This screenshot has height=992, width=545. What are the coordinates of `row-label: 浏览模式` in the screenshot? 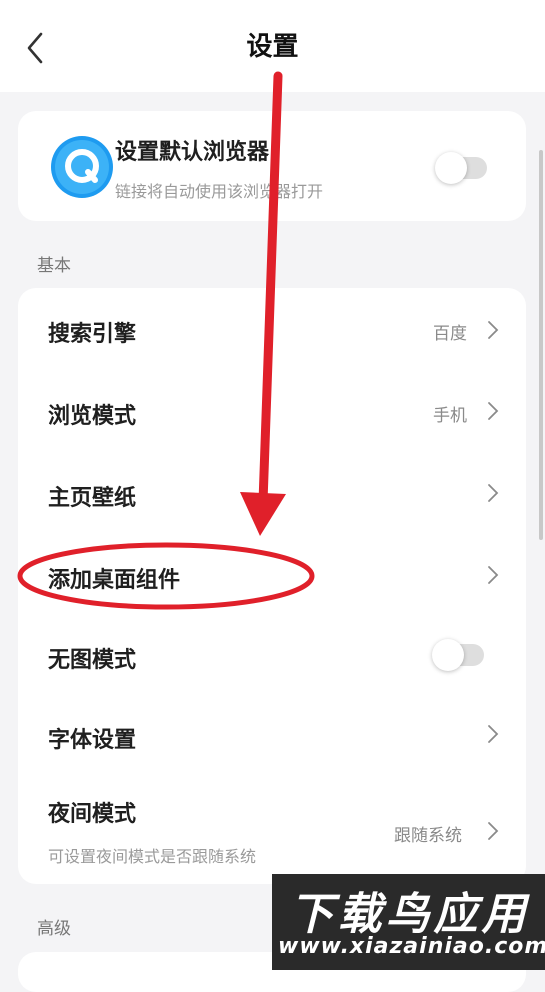 It's located at (92, 416).